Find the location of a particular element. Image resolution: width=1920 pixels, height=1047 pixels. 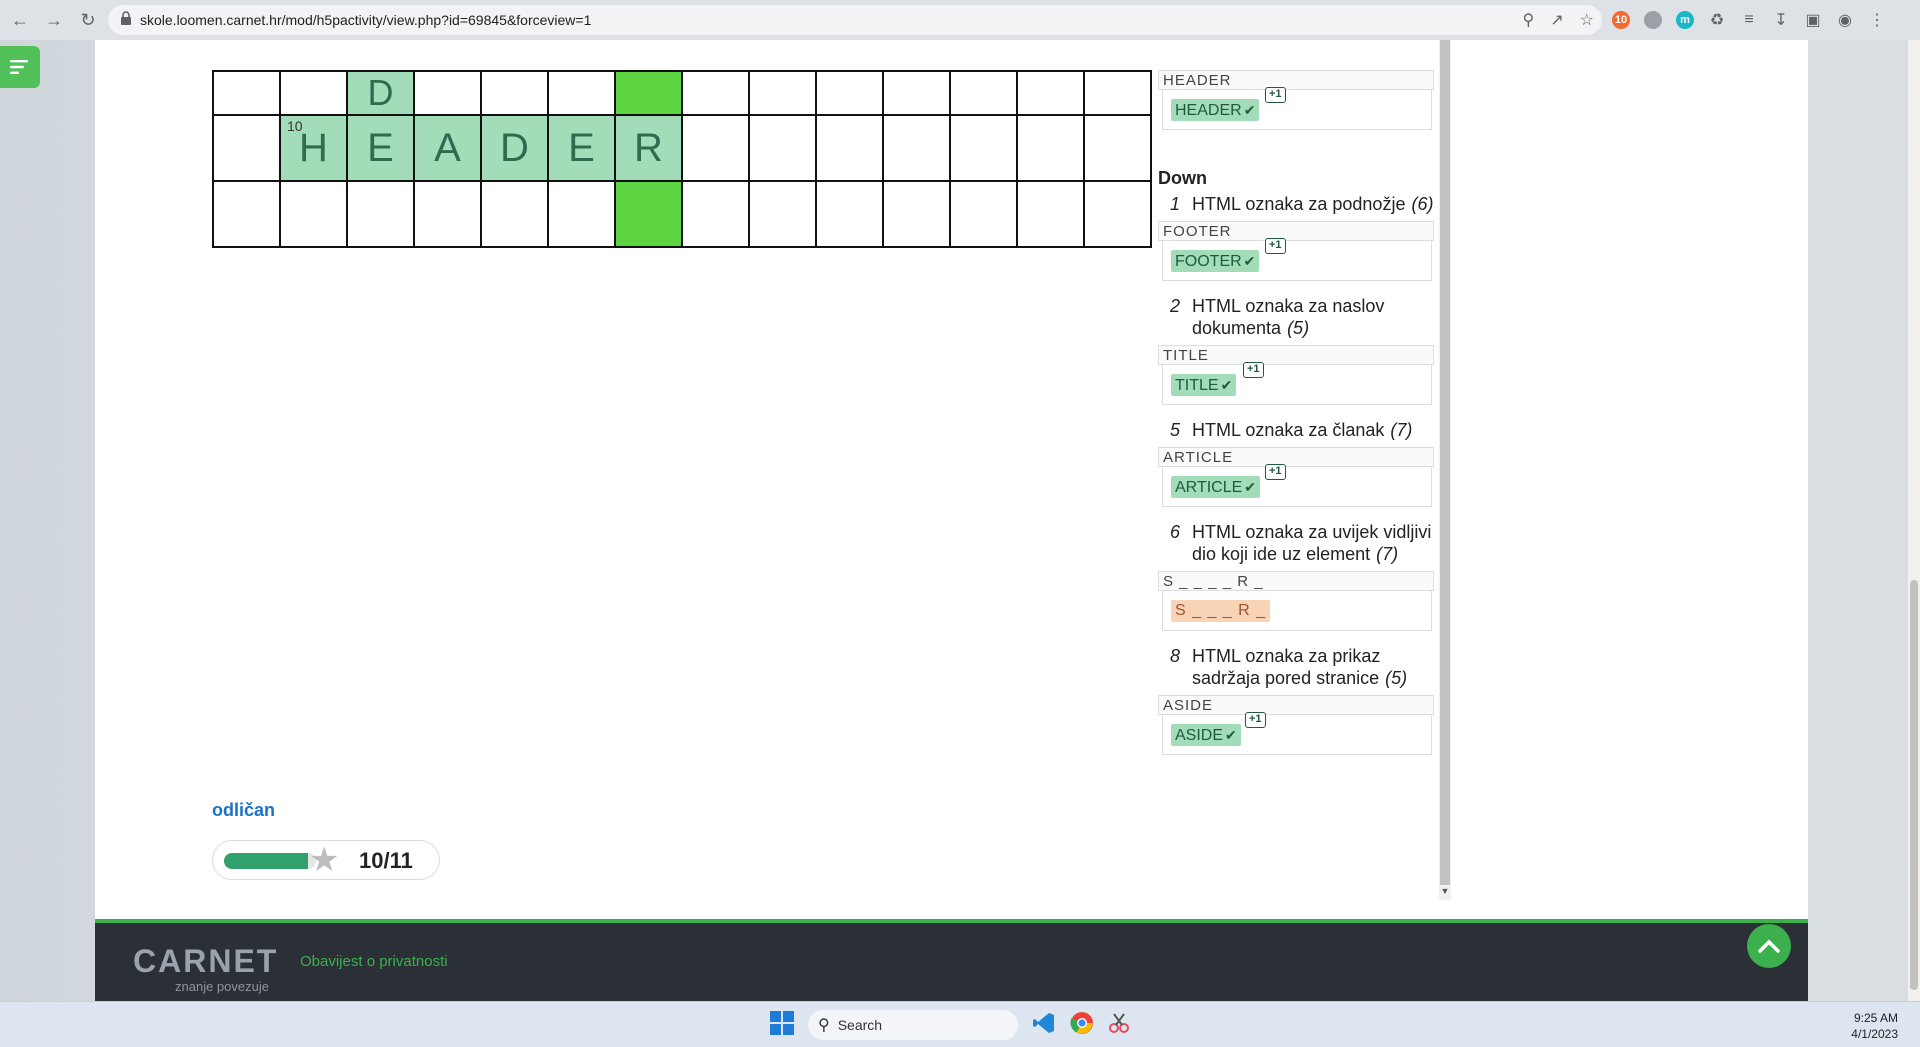

clues-scrollbar: ▼ is located at coordinates (1445, 470).